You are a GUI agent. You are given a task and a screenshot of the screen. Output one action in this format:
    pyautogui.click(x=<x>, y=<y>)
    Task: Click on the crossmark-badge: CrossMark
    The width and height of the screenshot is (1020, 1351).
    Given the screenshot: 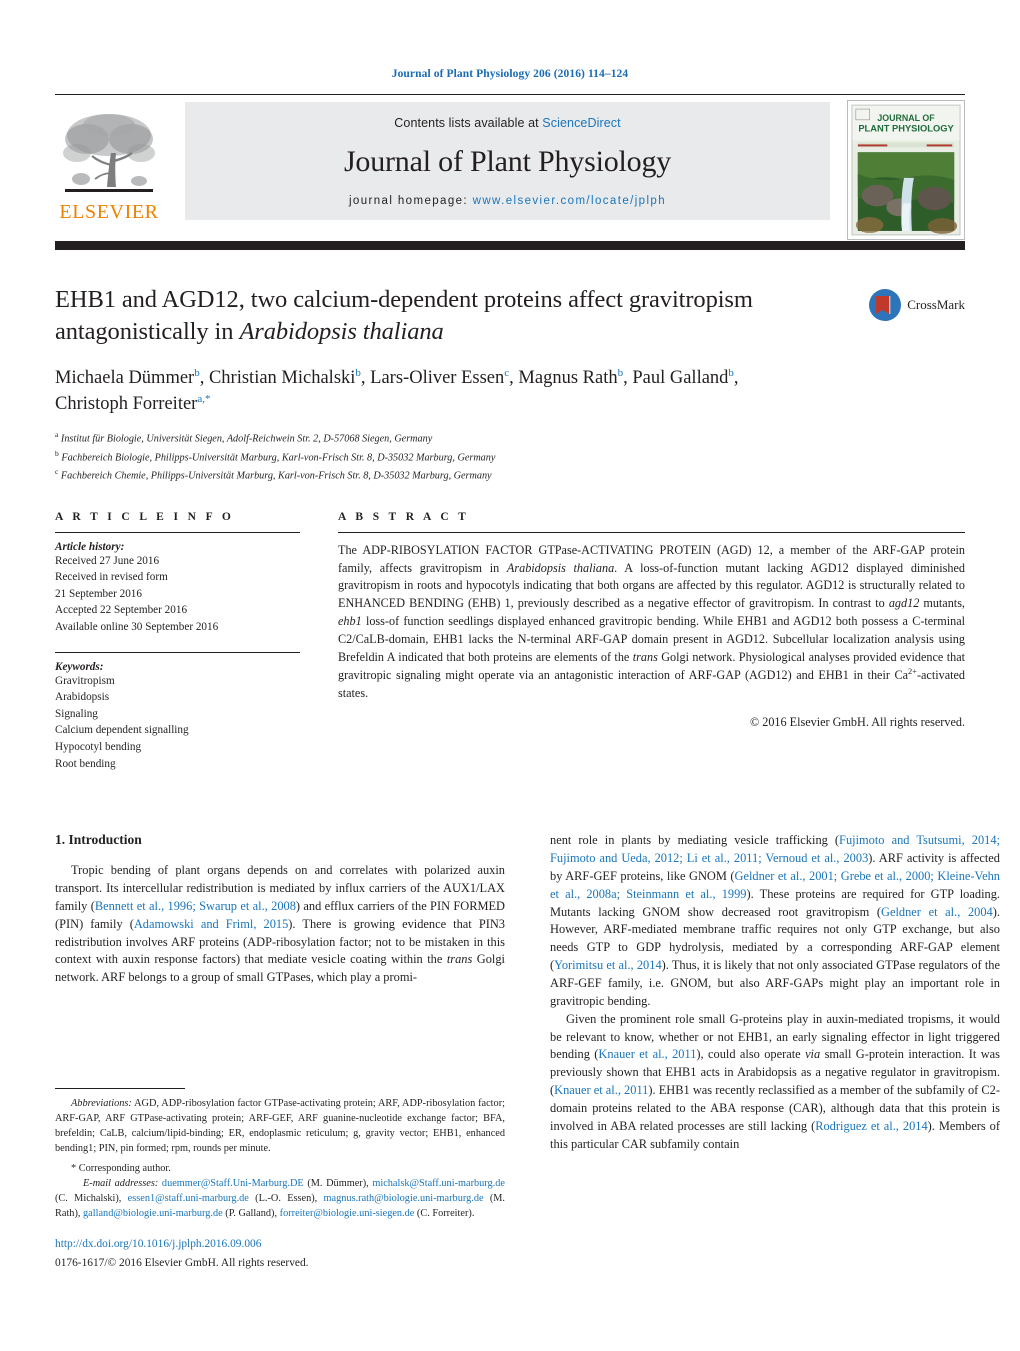 What is the action you would take?
    pyautogui.click(x=916, y=305)
    